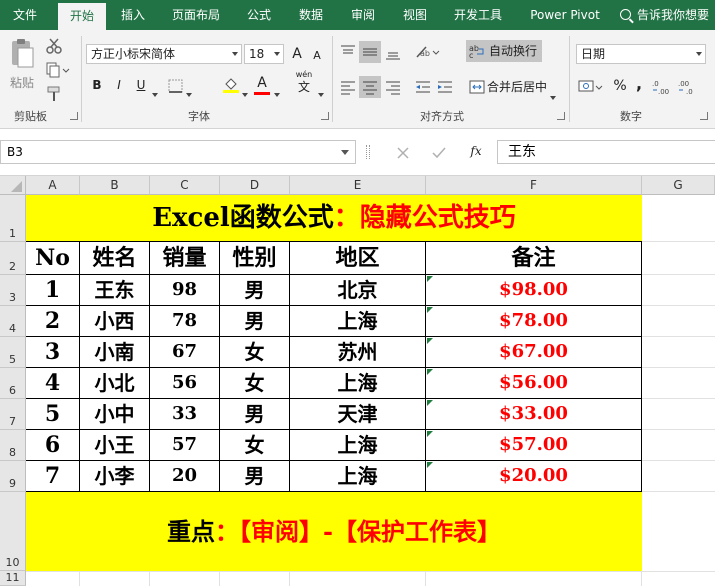  I want to click on tab-review: 审阅, so click(363, 15).